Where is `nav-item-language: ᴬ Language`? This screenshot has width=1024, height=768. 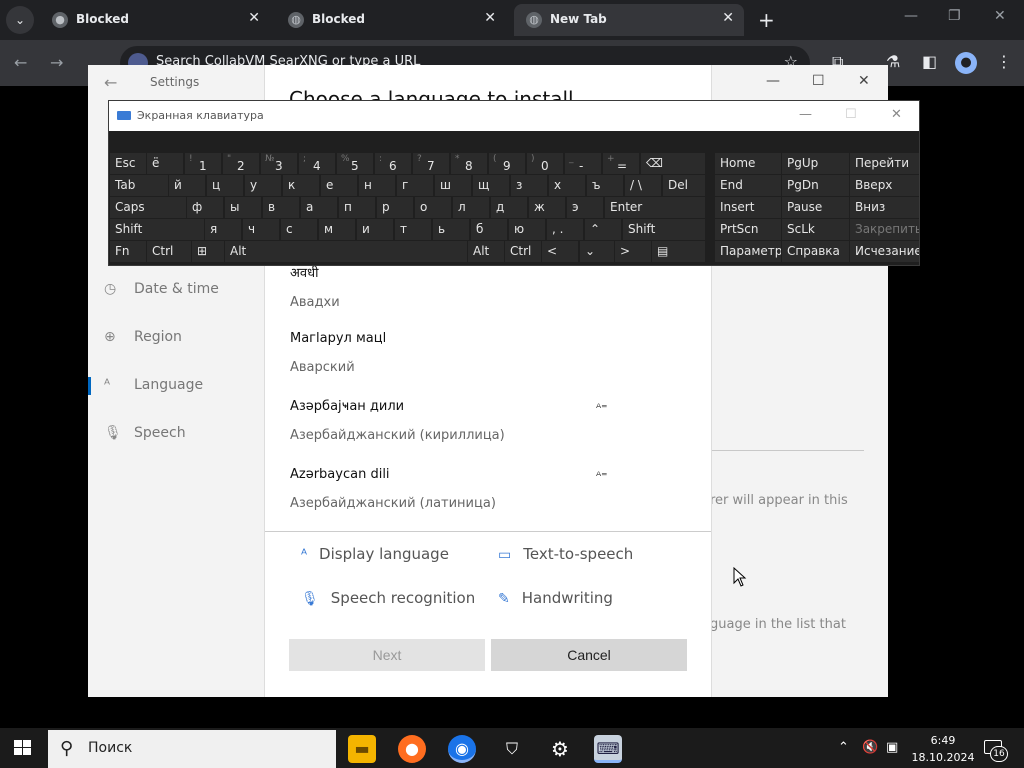 nav-item-language: ᴬ Language is located at coordinates (153, 385).